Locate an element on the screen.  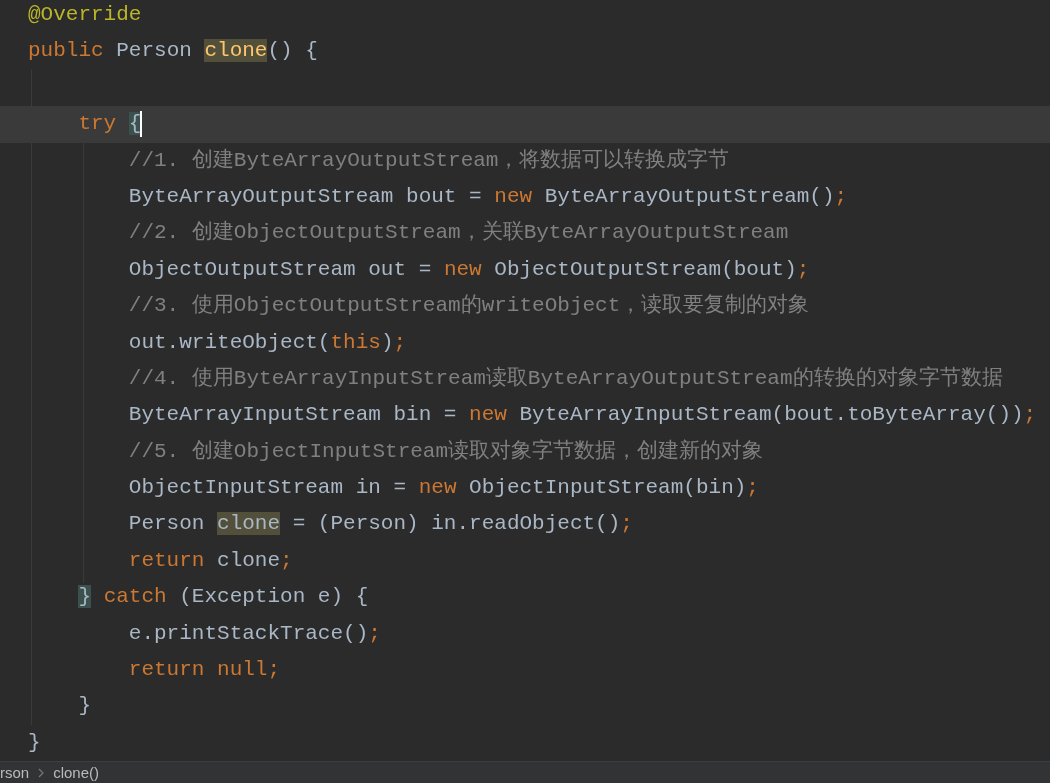
code-line: //3. 使用ObjectOutputStream的writeObject，读取要复制的对象 is located at coordinates (469, 306).